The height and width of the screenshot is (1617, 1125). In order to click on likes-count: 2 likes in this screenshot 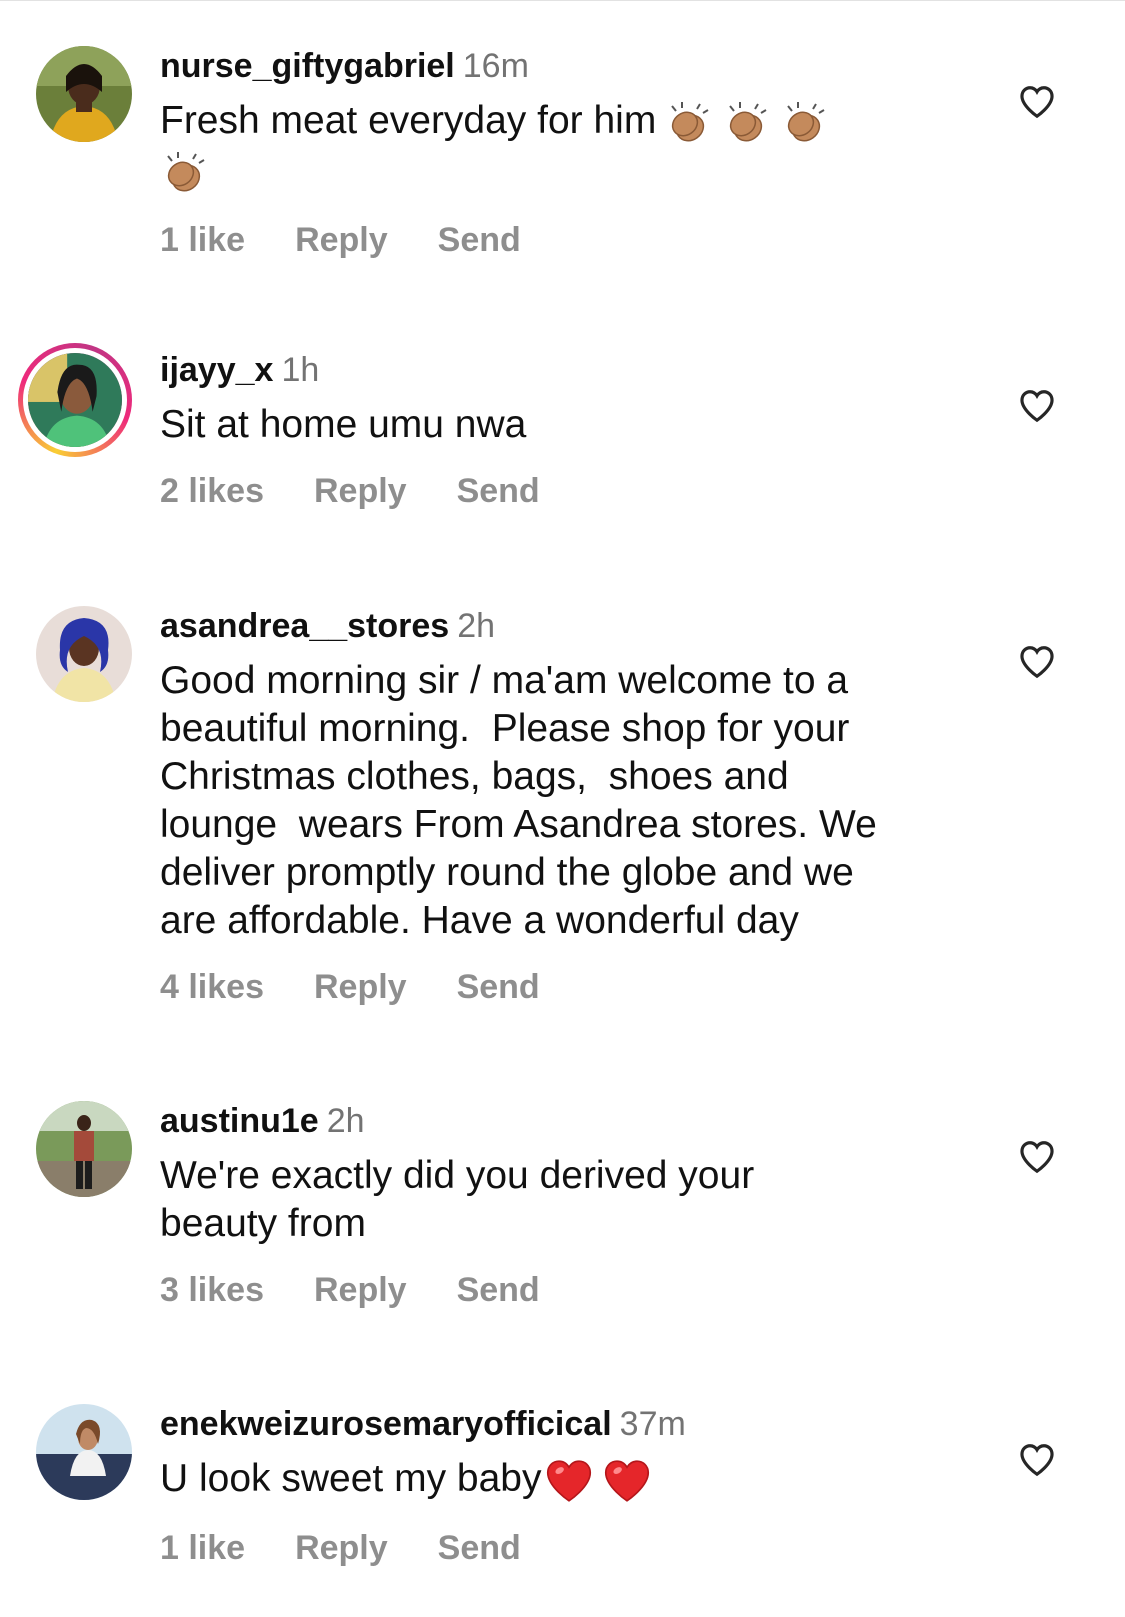, I will do `click(212, 491)`.